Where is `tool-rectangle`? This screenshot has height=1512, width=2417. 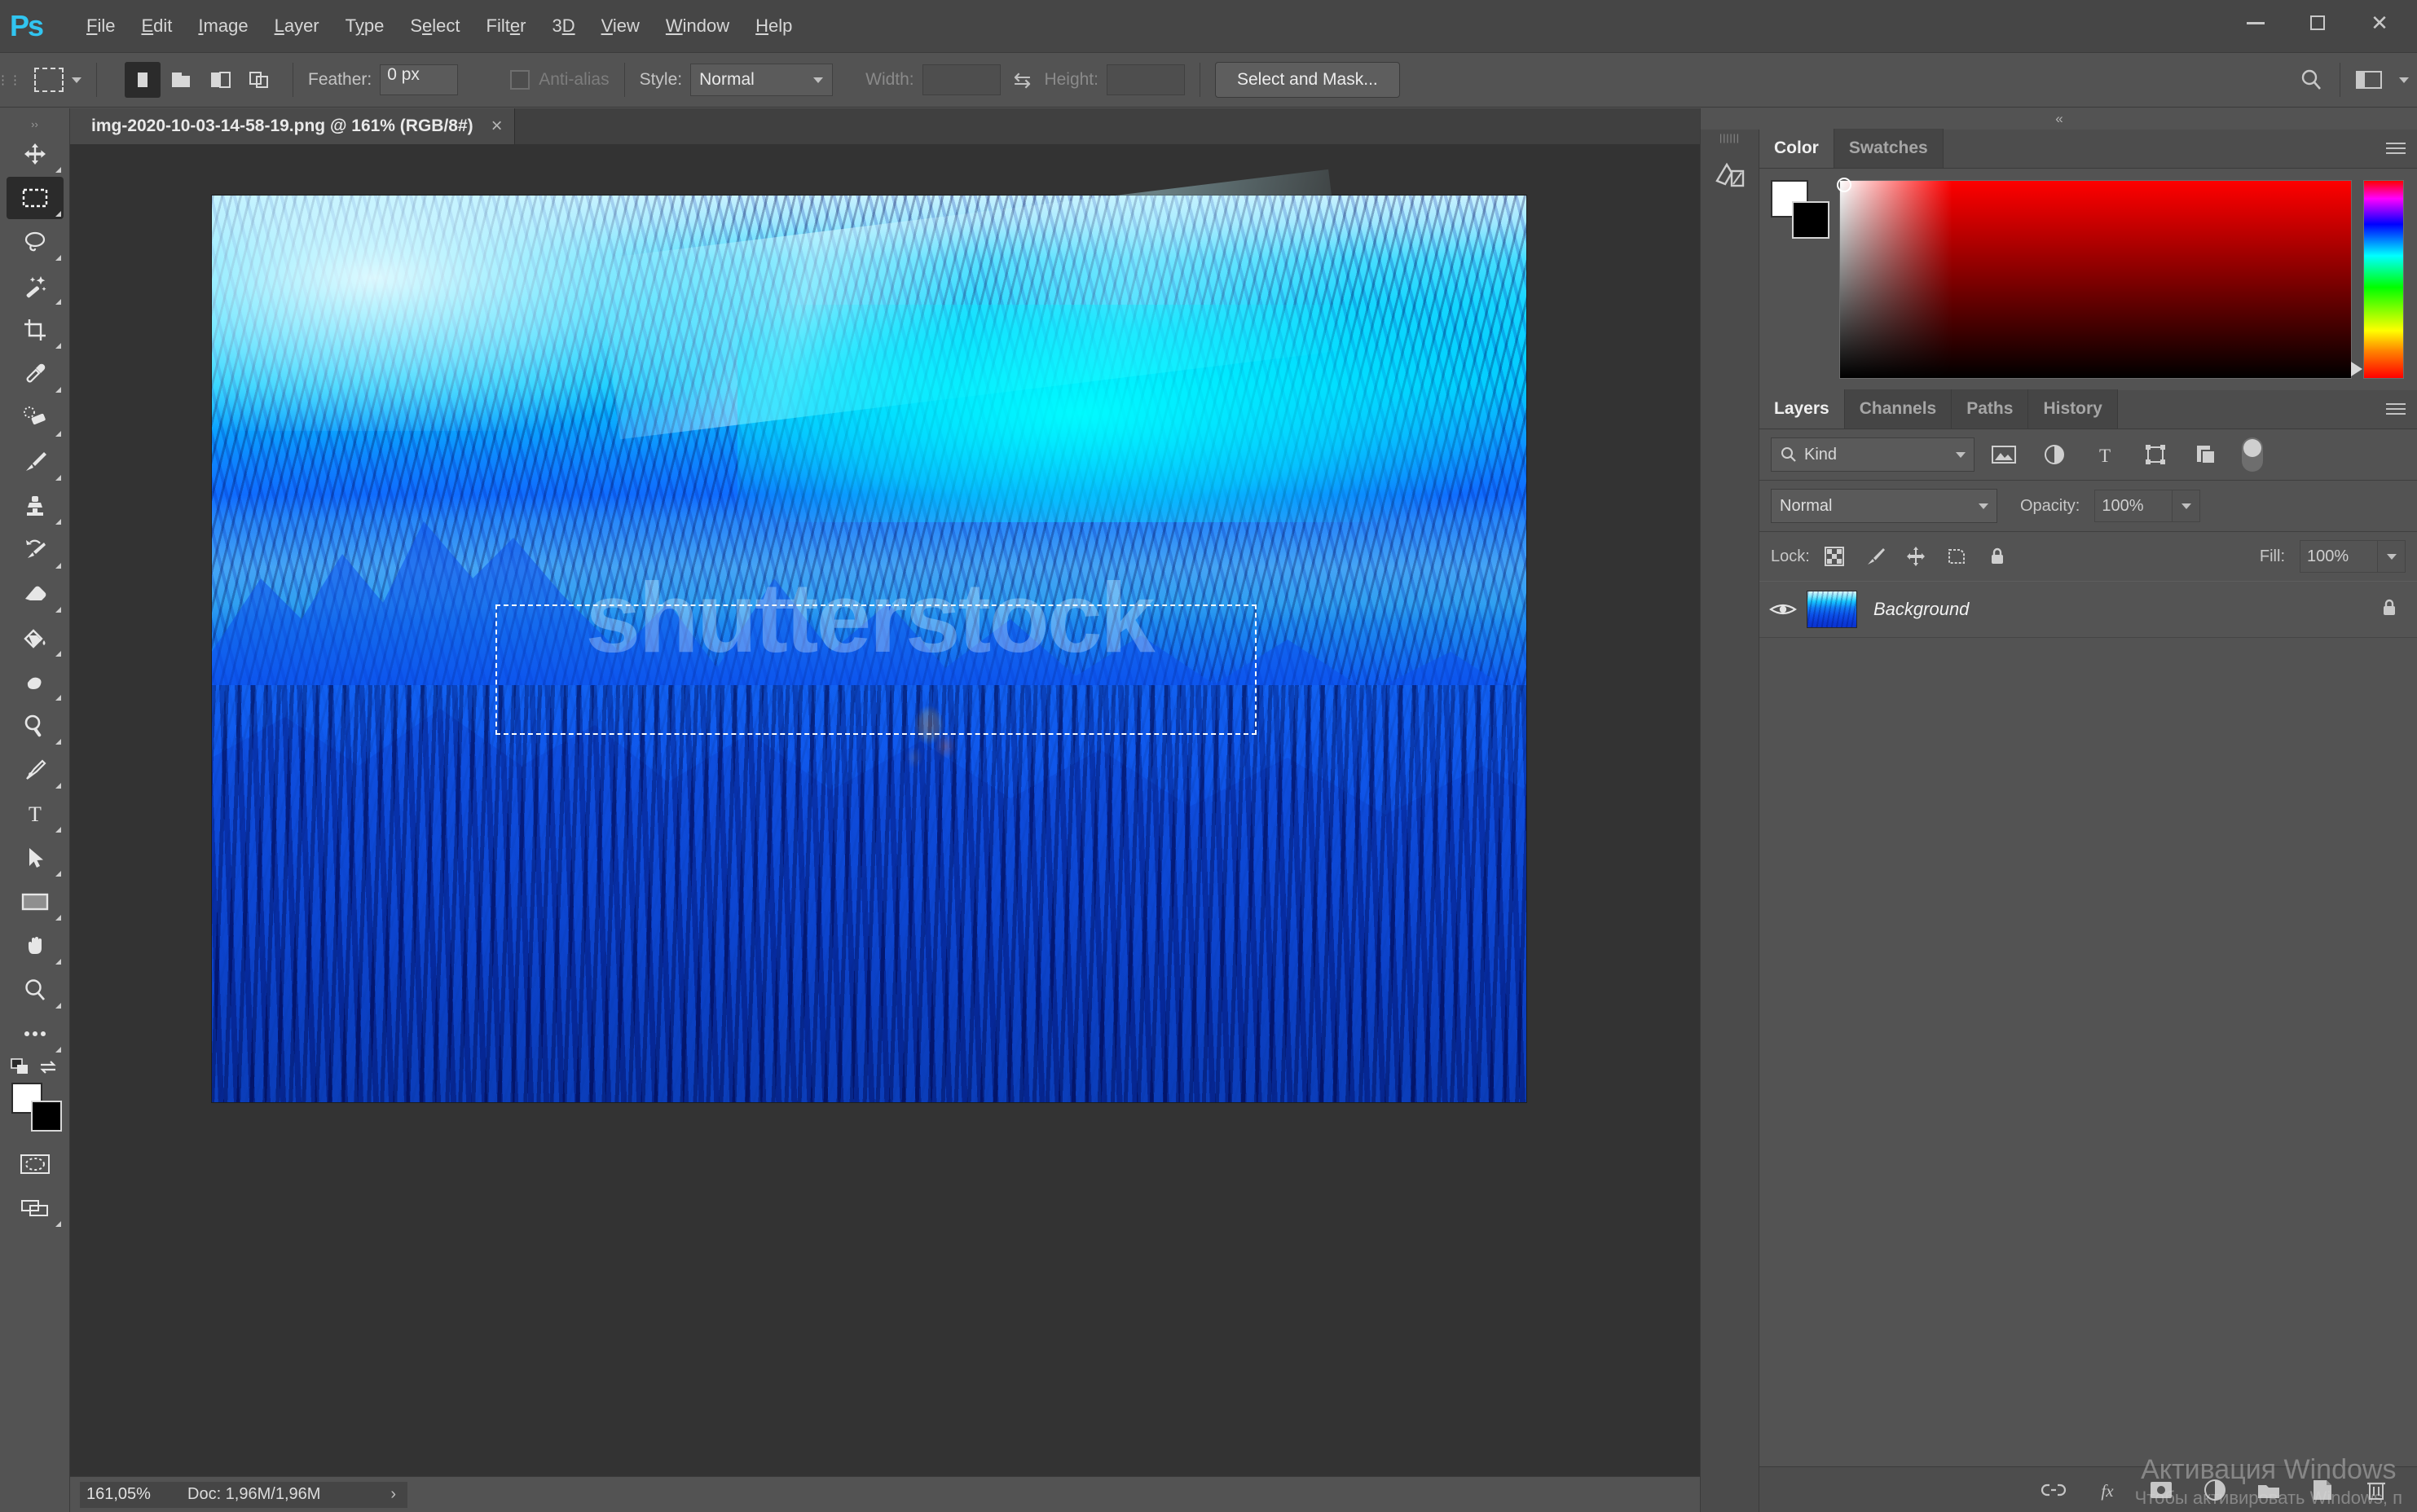 tool-rectangle is located at coordinates (35, 902).